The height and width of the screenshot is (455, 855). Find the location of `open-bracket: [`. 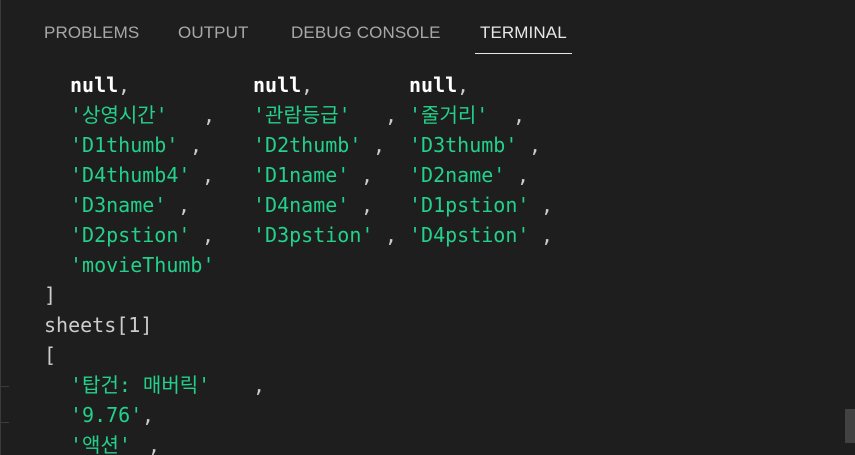

open-bracket: [ is located at coordinates (50, 355).